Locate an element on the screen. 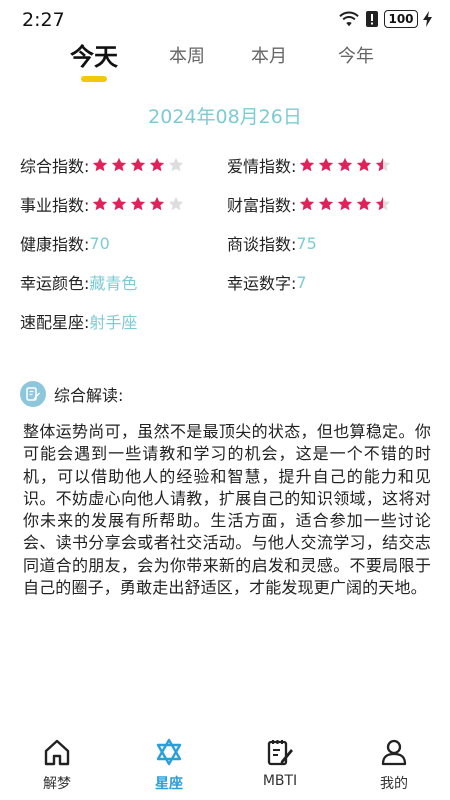 The height and width of the screenshot is (800, 450). wifi-icon is located at coordinates (349, 19).